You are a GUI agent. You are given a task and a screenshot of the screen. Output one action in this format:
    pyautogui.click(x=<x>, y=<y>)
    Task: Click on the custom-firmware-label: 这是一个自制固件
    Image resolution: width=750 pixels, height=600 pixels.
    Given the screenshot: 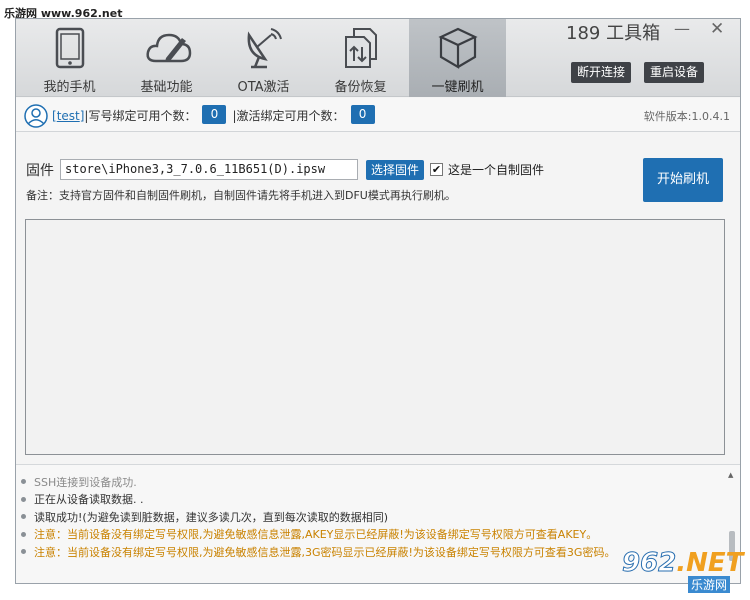 What is the action you would take?
    pyautogui.click(x=496, y=169)
    